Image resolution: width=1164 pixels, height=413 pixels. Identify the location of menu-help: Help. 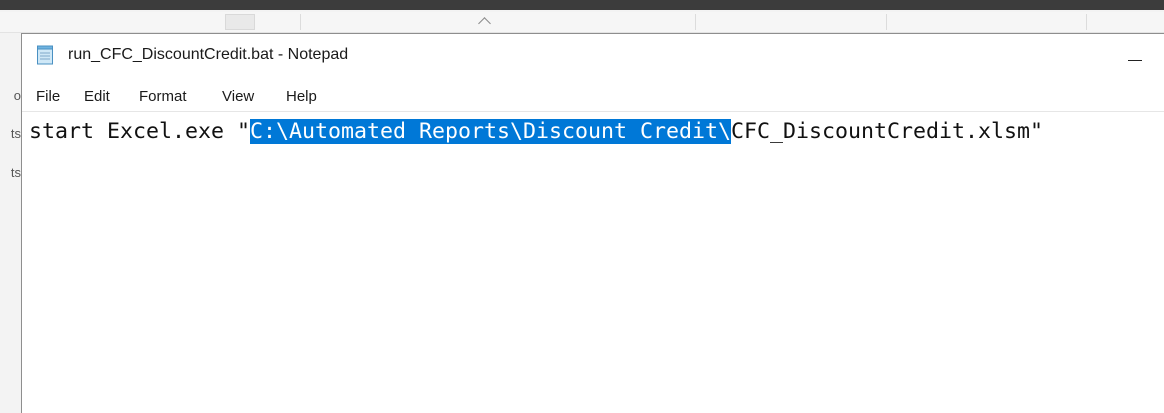
(301, 96).